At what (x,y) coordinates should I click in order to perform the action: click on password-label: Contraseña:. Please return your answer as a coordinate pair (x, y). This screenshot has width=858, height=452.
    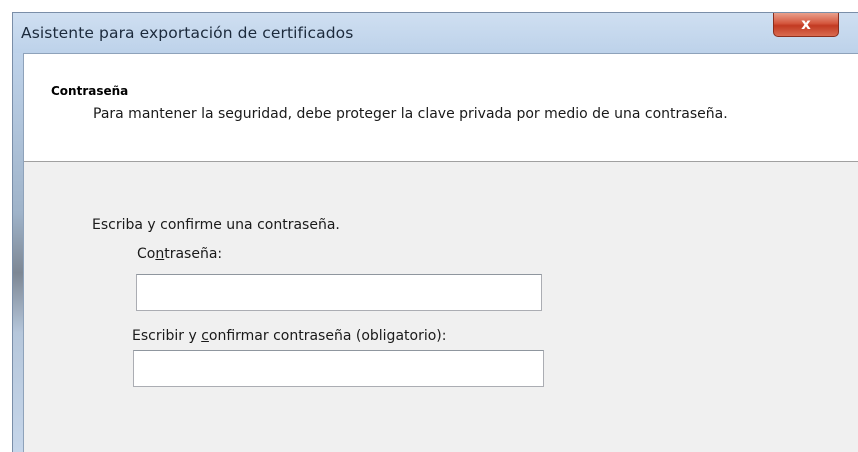
    Looking at the image, I should click on (180, 254).